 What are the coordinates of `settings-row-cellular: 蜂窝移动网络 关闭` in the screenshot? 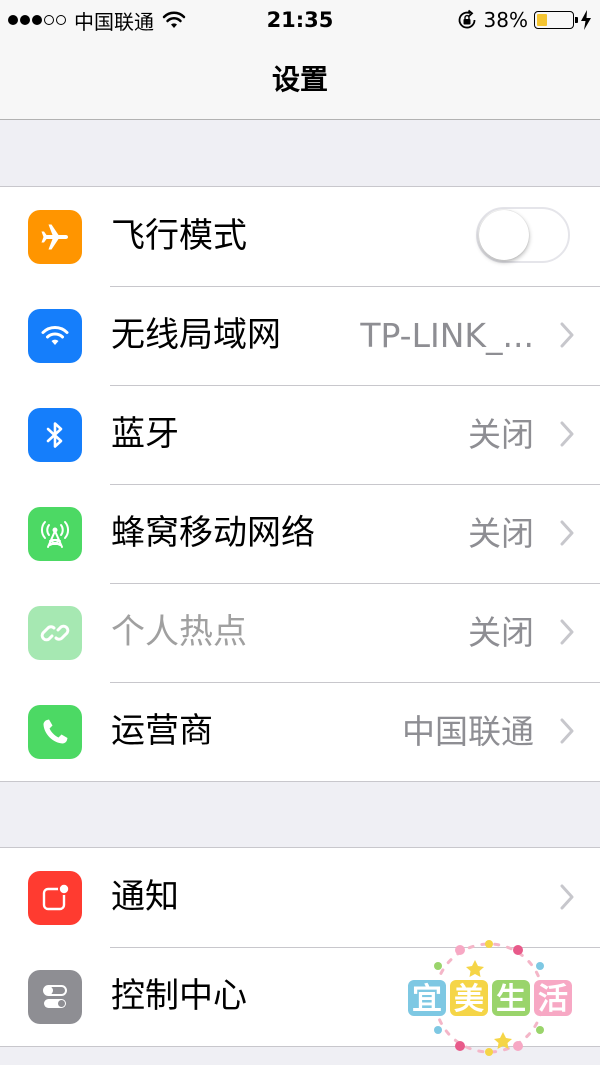 It's located at (300, 533).